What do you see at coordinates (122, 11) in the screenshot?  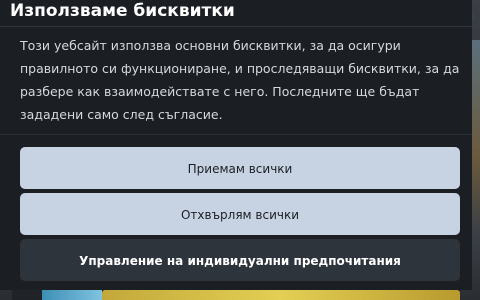 I see `cookie-dialog-title: Използваме бисквитки` at bounding box center [122, 11].